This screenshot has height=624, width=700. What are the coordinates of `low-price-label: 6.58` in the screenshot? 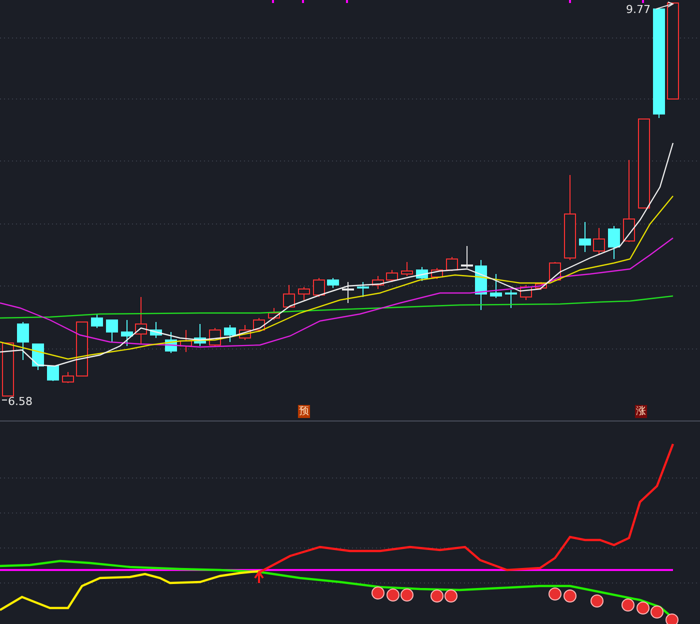 It's located at (20, 401).